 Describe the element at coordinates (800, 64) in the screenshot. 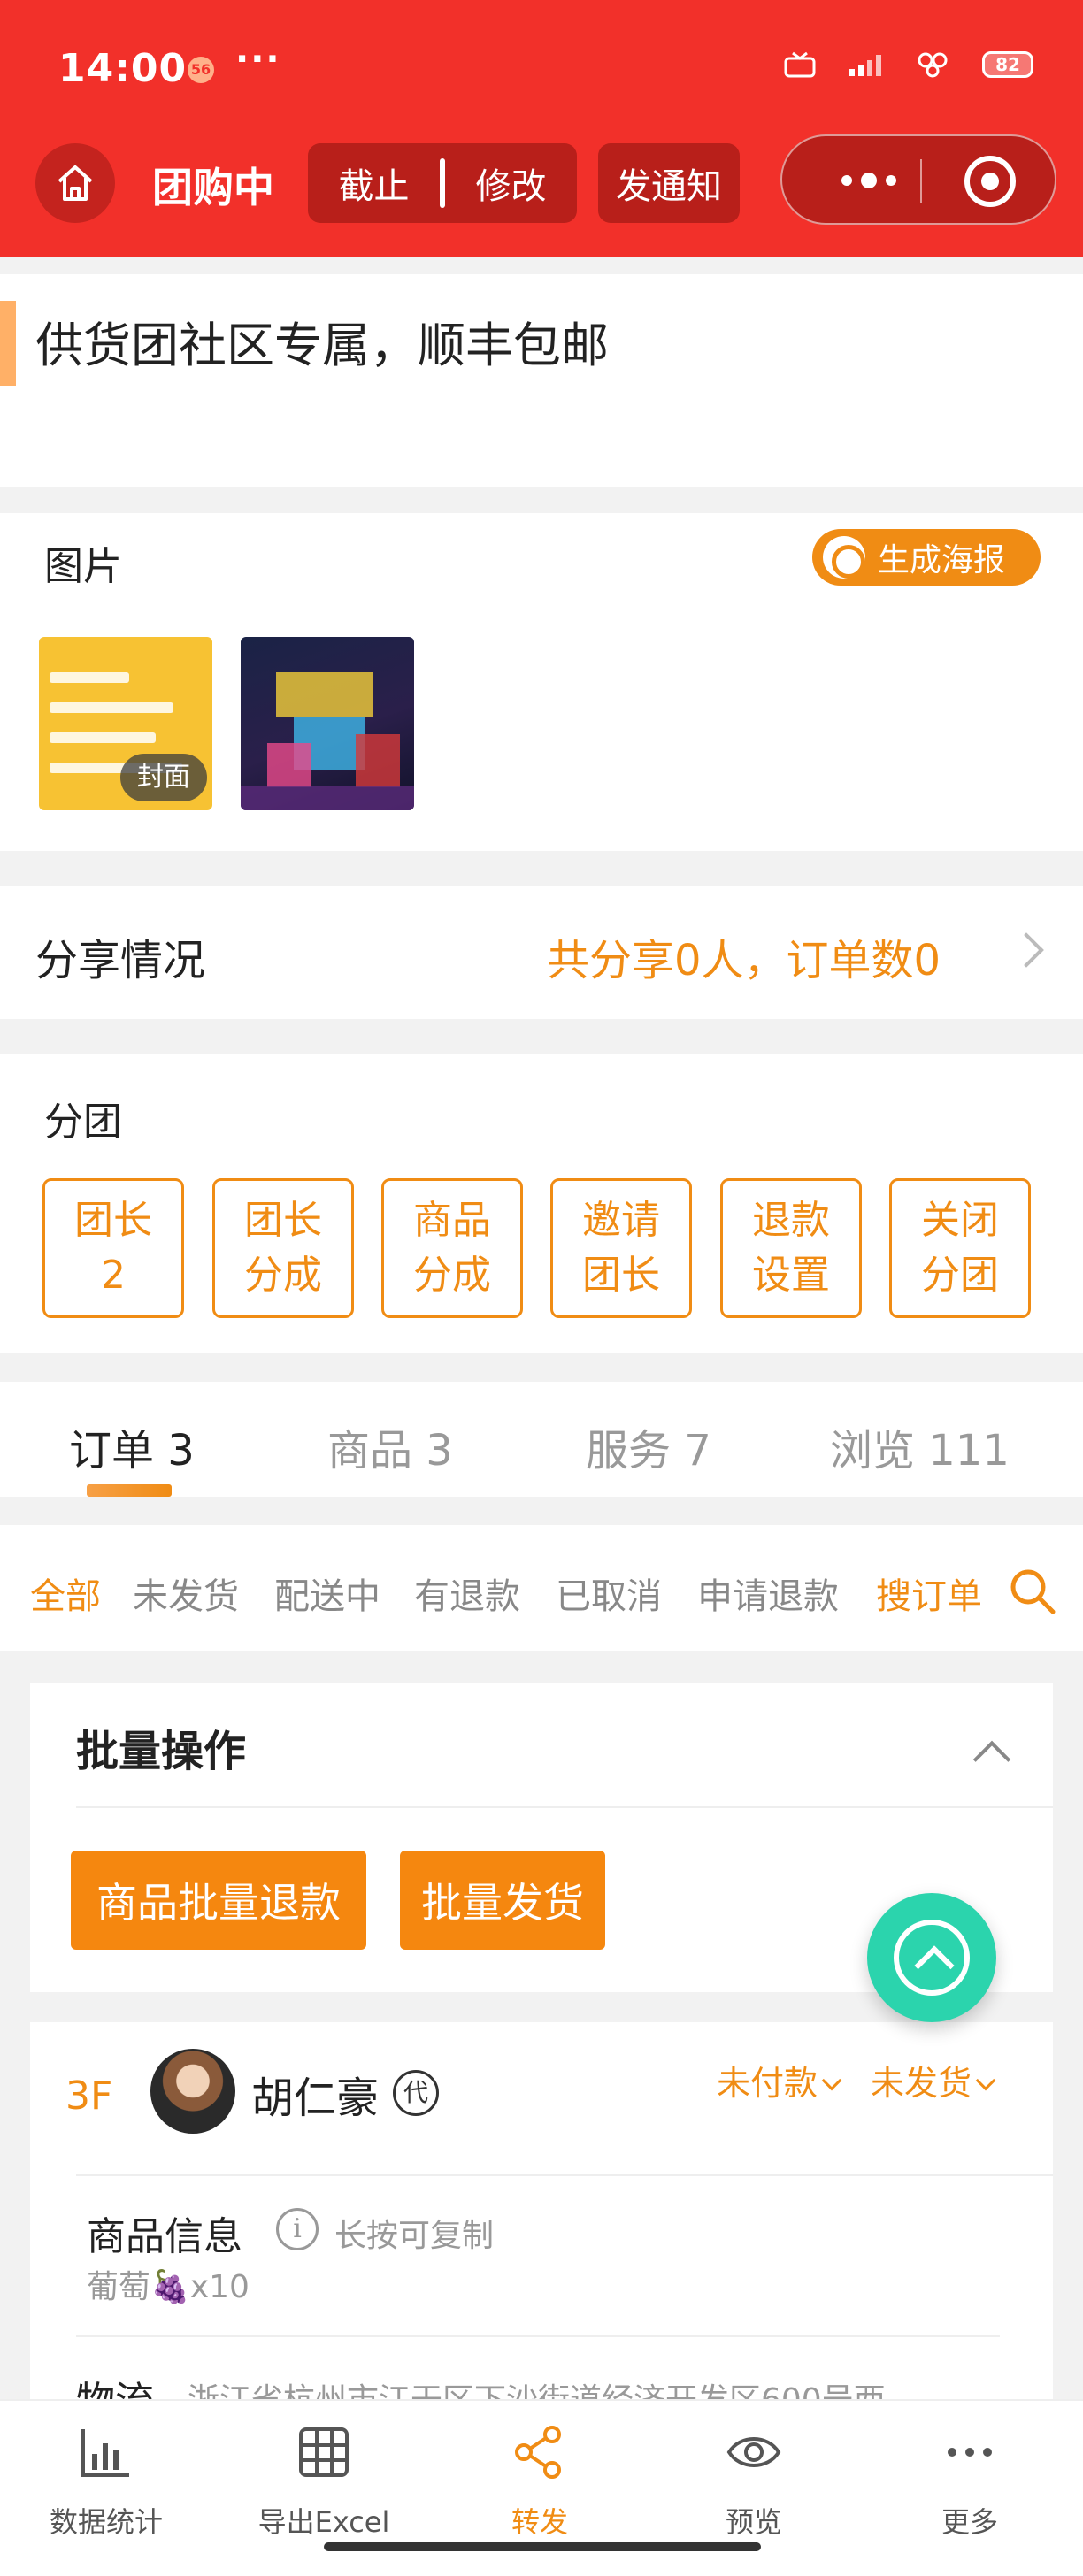

I see `tv-icon` at that location.